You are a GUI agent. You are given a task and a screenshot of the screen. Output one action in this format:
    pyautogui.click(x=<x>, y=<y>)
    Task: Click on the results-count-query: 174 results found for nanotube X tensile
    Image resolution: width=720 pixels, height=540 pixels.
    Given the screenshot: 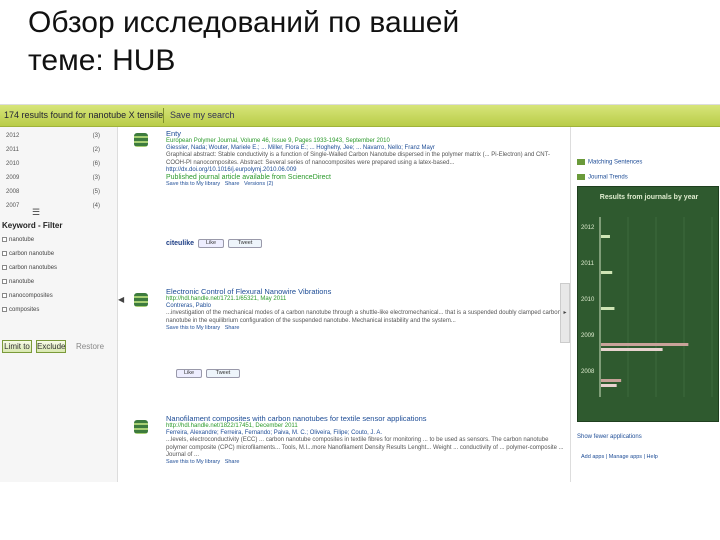 What is the action you would take?
    pyautogui.click(x=84, y=115)
    